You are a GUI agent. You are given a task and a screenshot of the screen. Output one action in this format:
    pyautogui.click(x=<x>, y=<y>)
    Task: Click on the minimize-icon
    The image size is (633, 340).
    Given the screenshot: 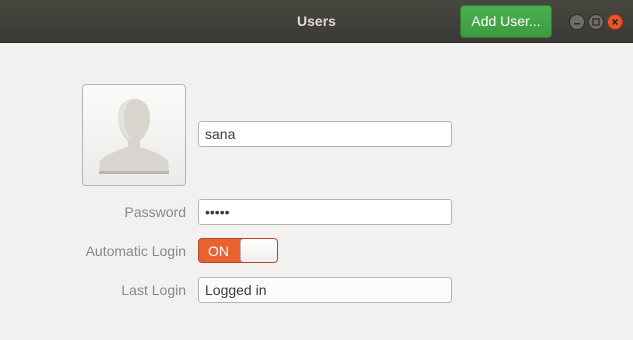 What is the action you would take?
    pyautogui.click(x=577, y=22)
    